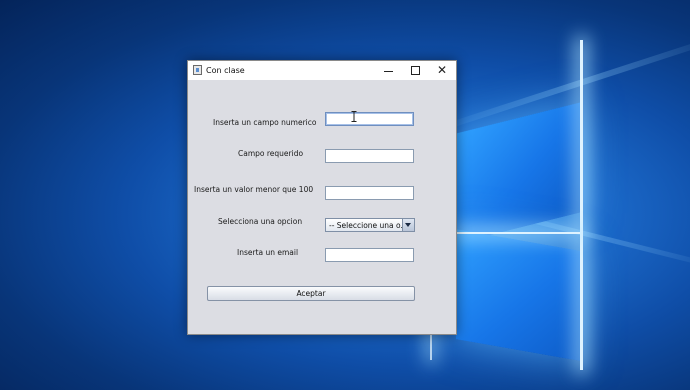  I want to click on text-cursor-icon, so click(354, 116).